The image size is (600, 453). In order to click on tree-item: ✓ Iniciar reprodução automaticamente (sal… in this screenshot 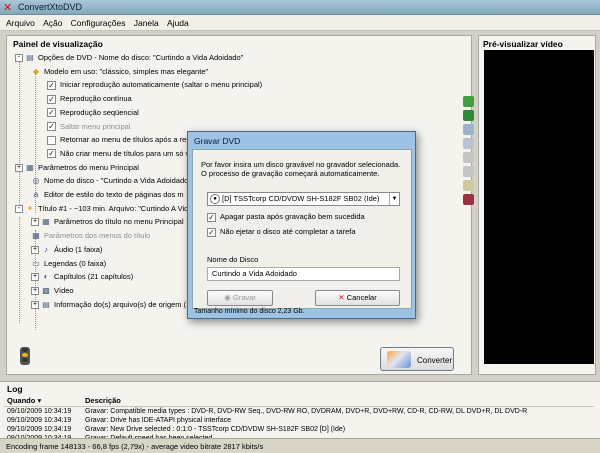, I will do `click(154, 85)`.